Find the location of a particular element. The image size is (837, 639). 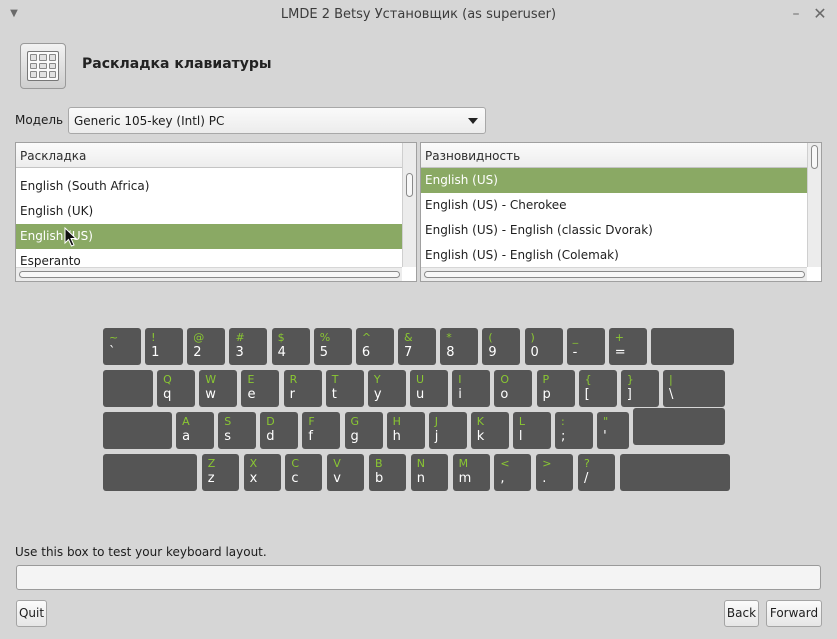

key-7: & 7 is located at coordinates (417, 346).